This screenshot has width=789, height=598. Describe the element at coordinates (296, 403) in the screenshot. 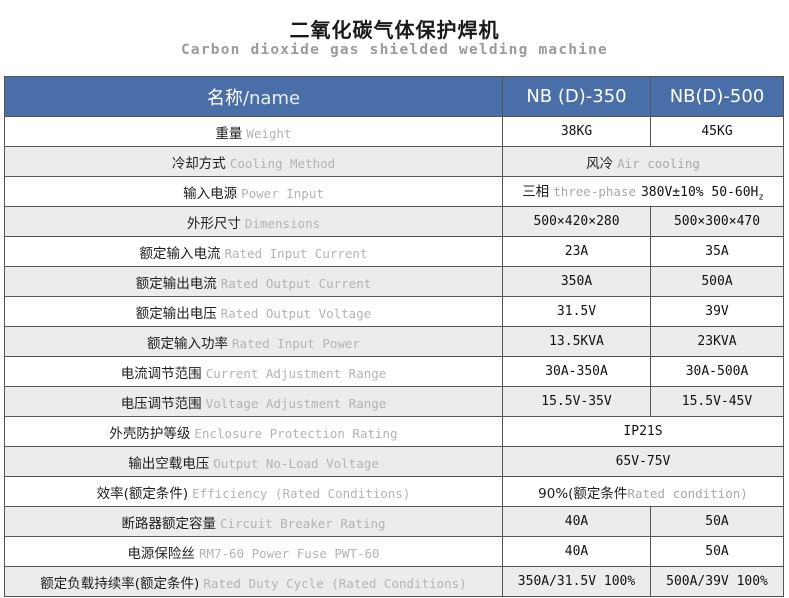

I see `row-label-en: Voltage Adjustment Range` at that location.